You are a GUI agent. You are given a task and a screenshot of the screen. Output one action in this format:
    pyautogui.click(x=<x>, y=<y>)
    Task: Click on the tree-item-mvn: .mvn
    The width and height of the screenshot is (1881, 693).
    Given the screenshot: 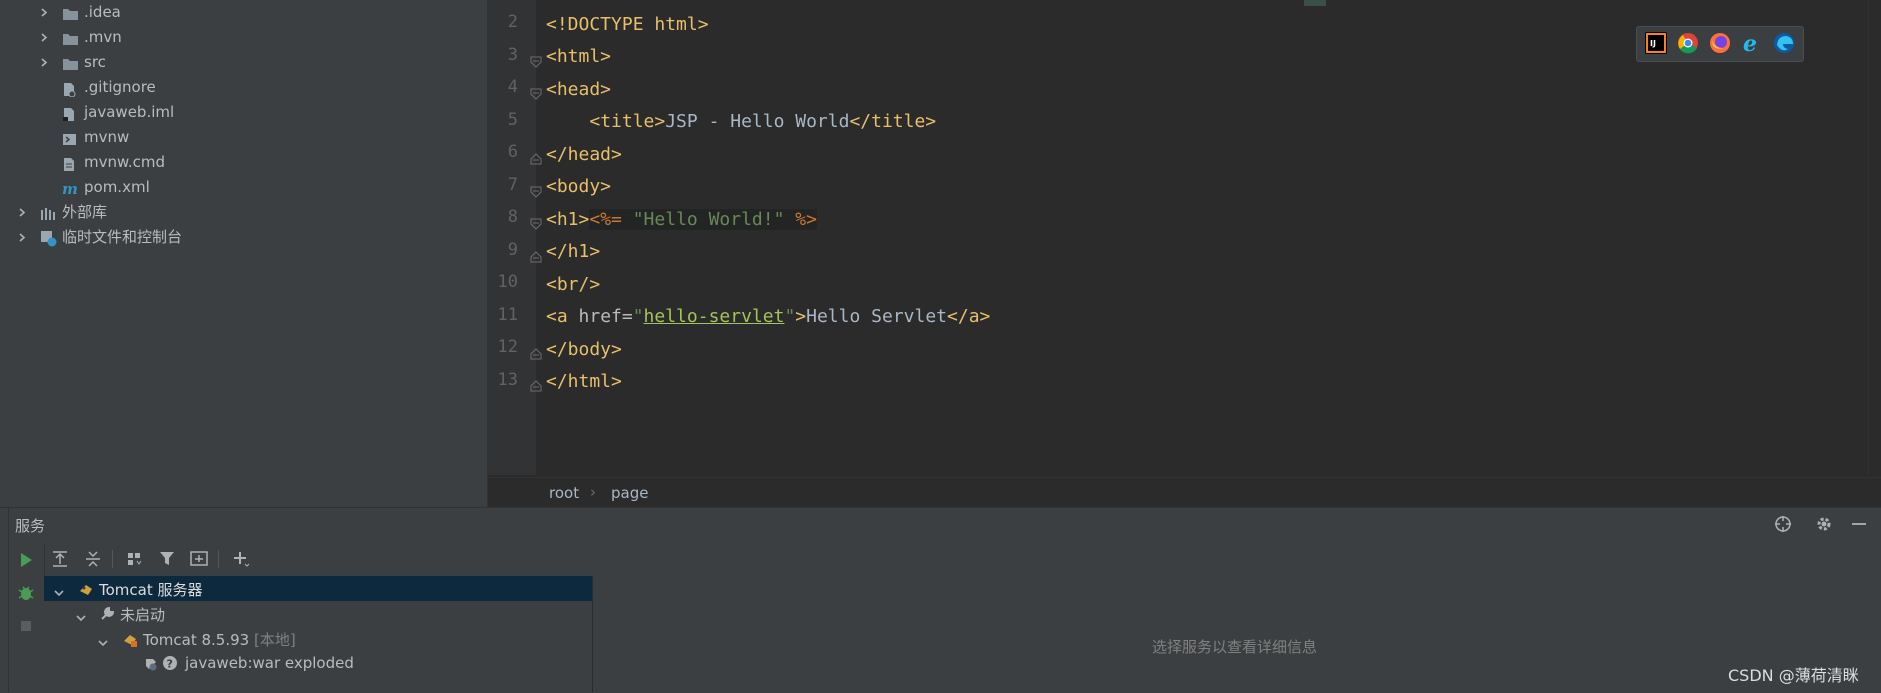 What is the action you would take?
    pyautogui.click(x=258, y=37)
    